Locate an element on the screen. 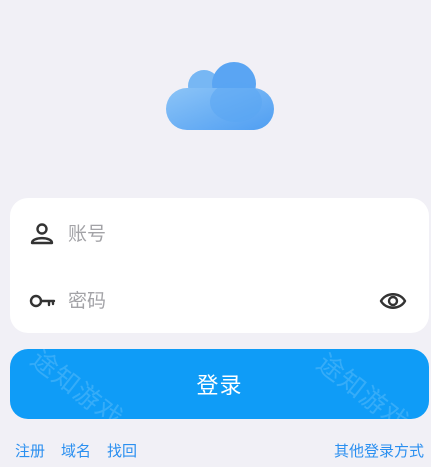 This screenshot has height=467, width=431. login-button-label: 登录 is located at coordinates (219, 386).